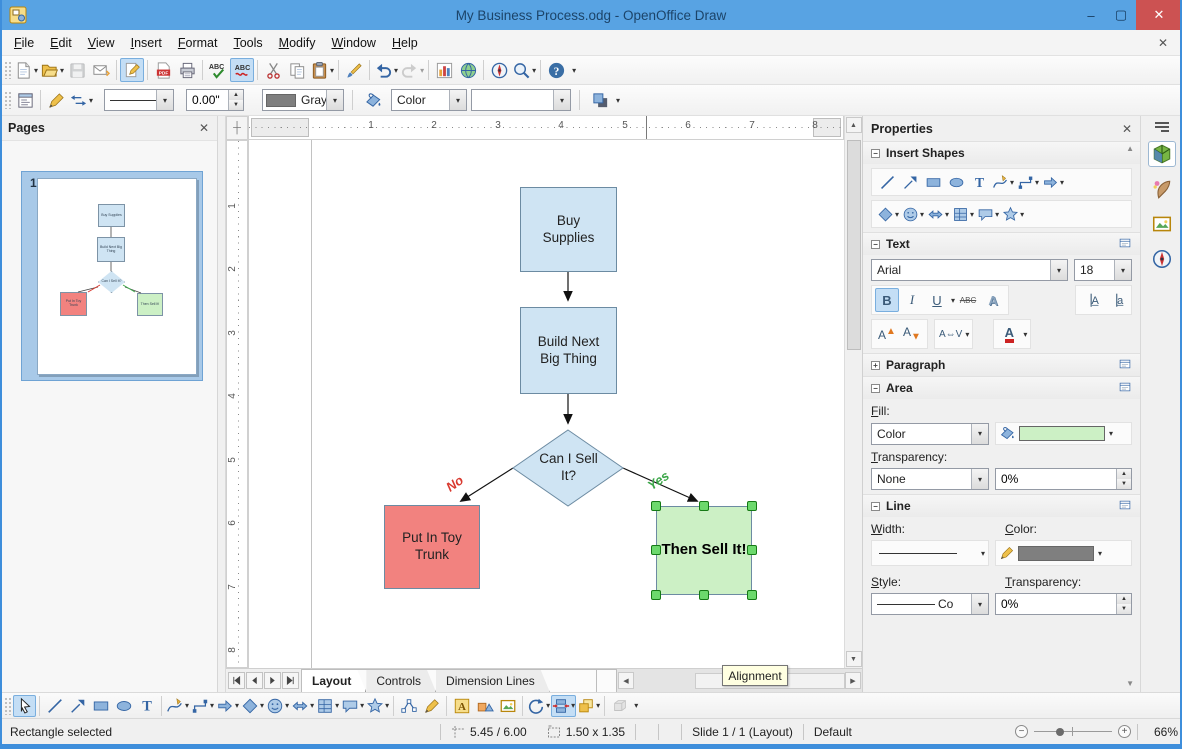 The height and width of the screenshot is (749, 1182). Describe the element at coordinates (202, 706) in the screenshot. I see `connector-tool-button: ▾` at that location.